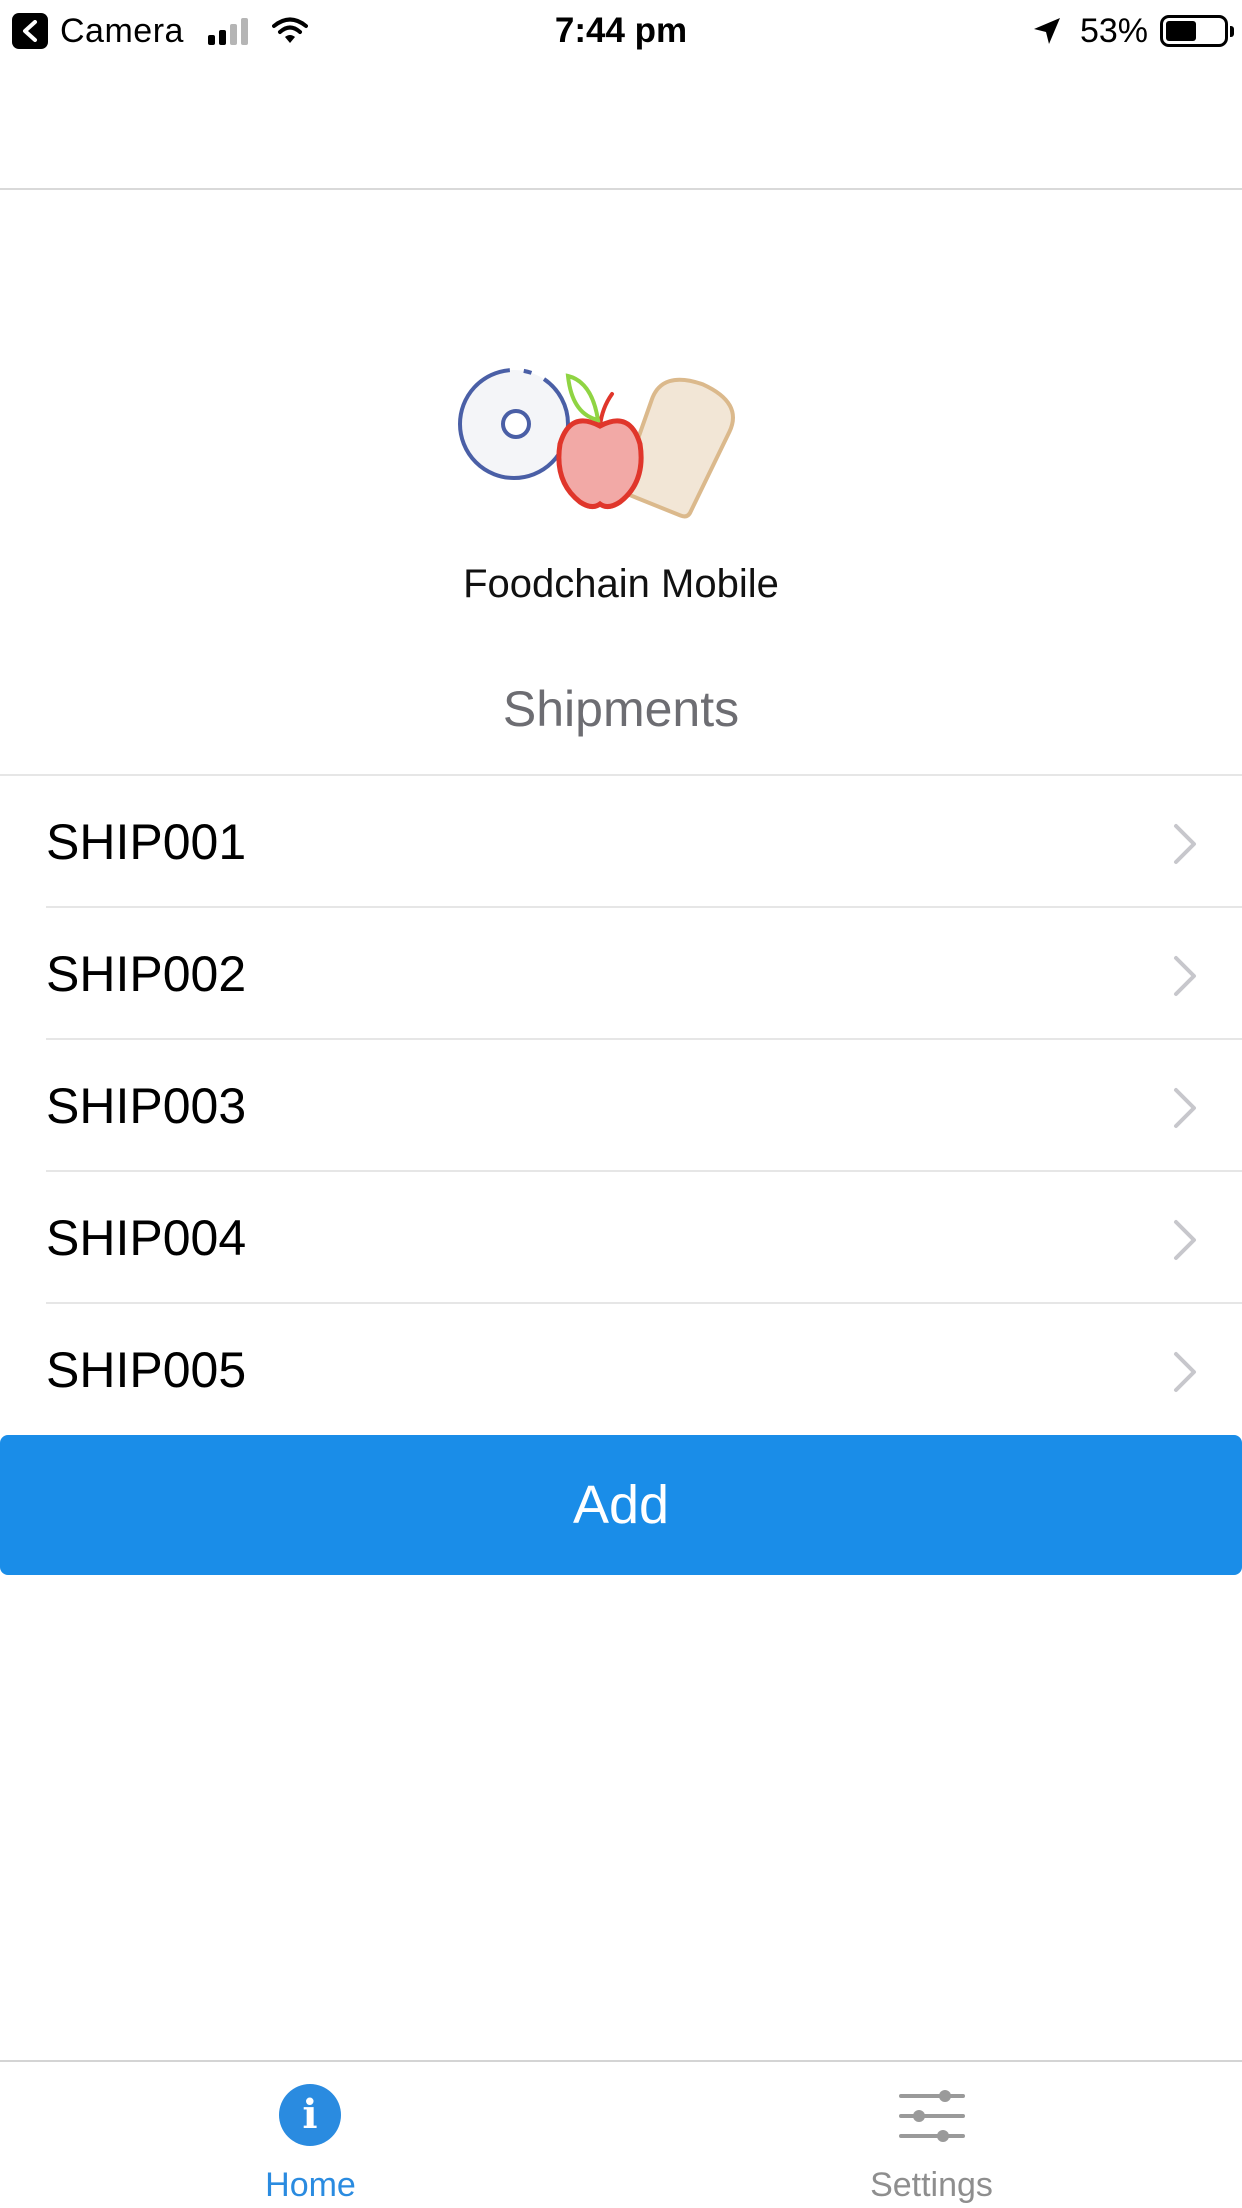  What do you see at coordinates (621, 1505) in the screenshot?
I see `add-button: Add` at bounding box center [621, 1505].